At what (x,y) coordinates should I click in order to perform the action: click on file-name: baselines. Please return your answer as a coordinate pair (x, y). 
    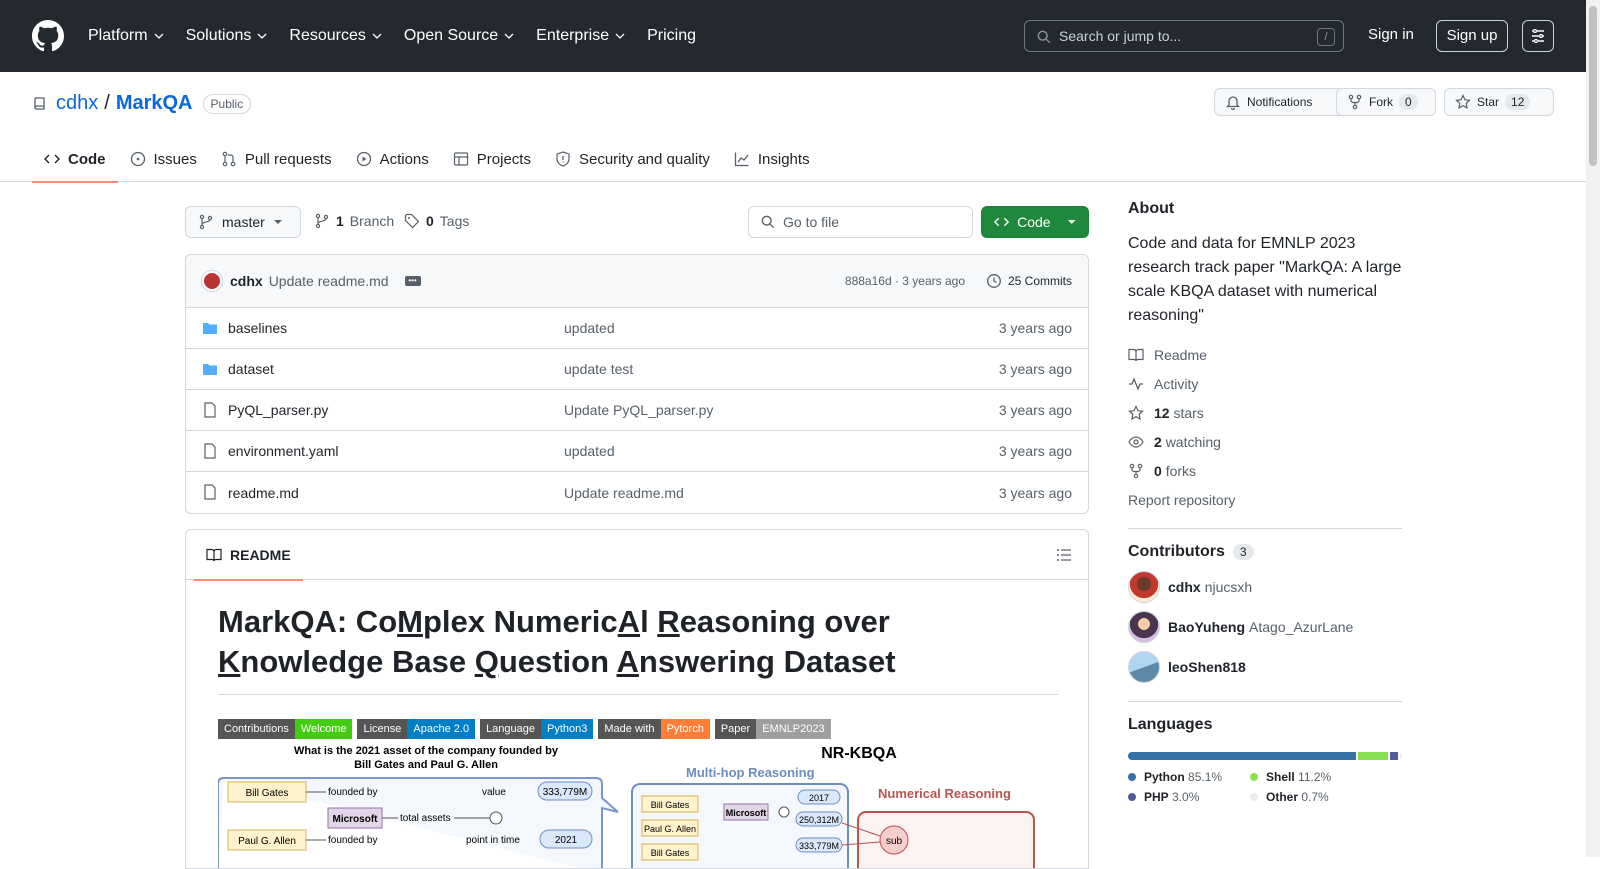
    Looking at the image, I should click on (257, 328).